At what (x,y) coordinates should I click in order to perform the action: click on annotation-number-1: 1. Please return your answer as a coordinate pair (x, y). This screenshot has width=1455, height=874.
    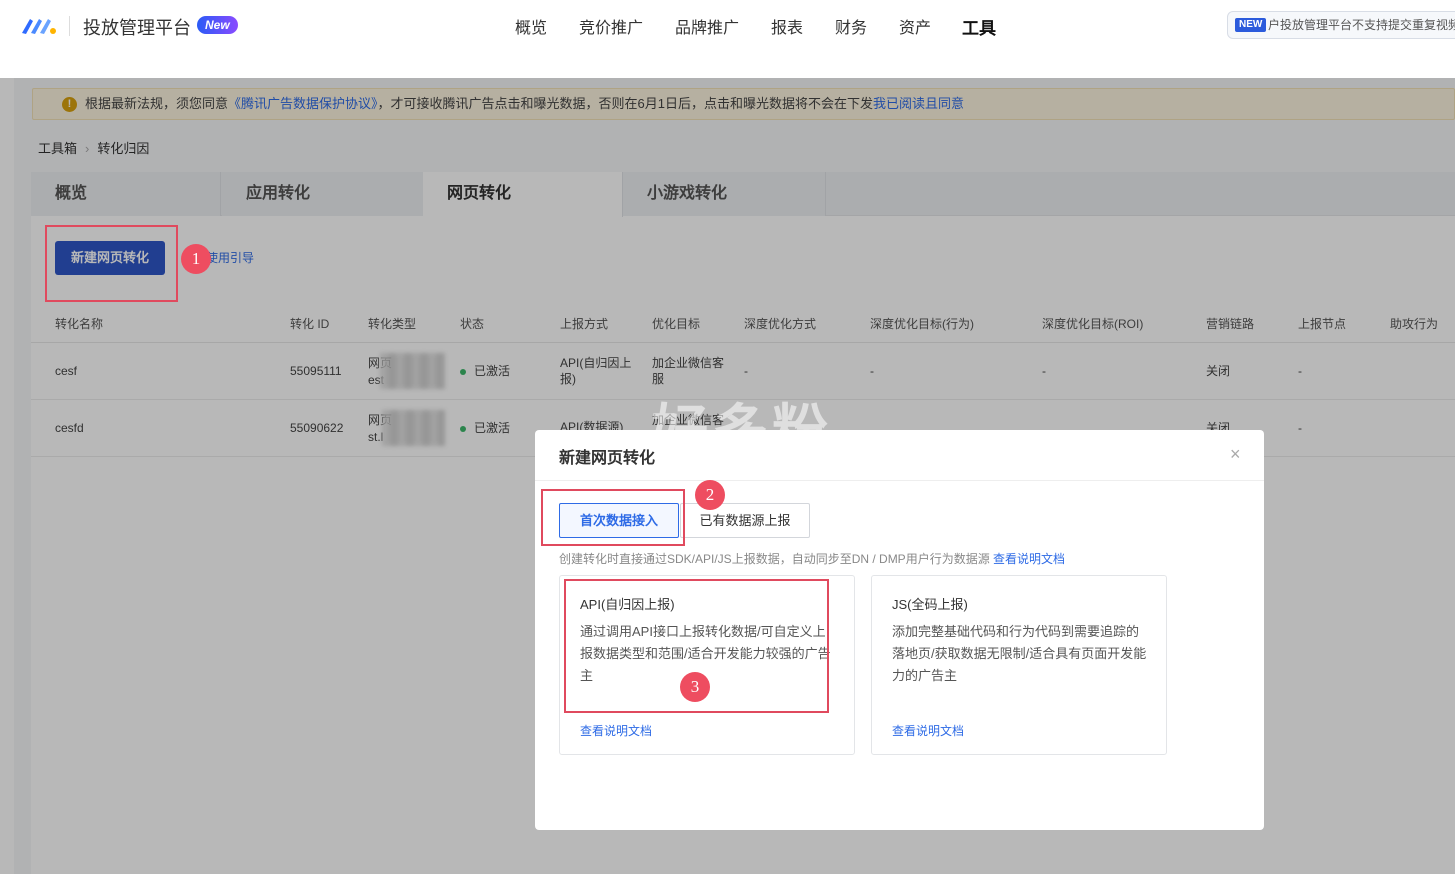
    Looking at the image, I should click on (196, 259).